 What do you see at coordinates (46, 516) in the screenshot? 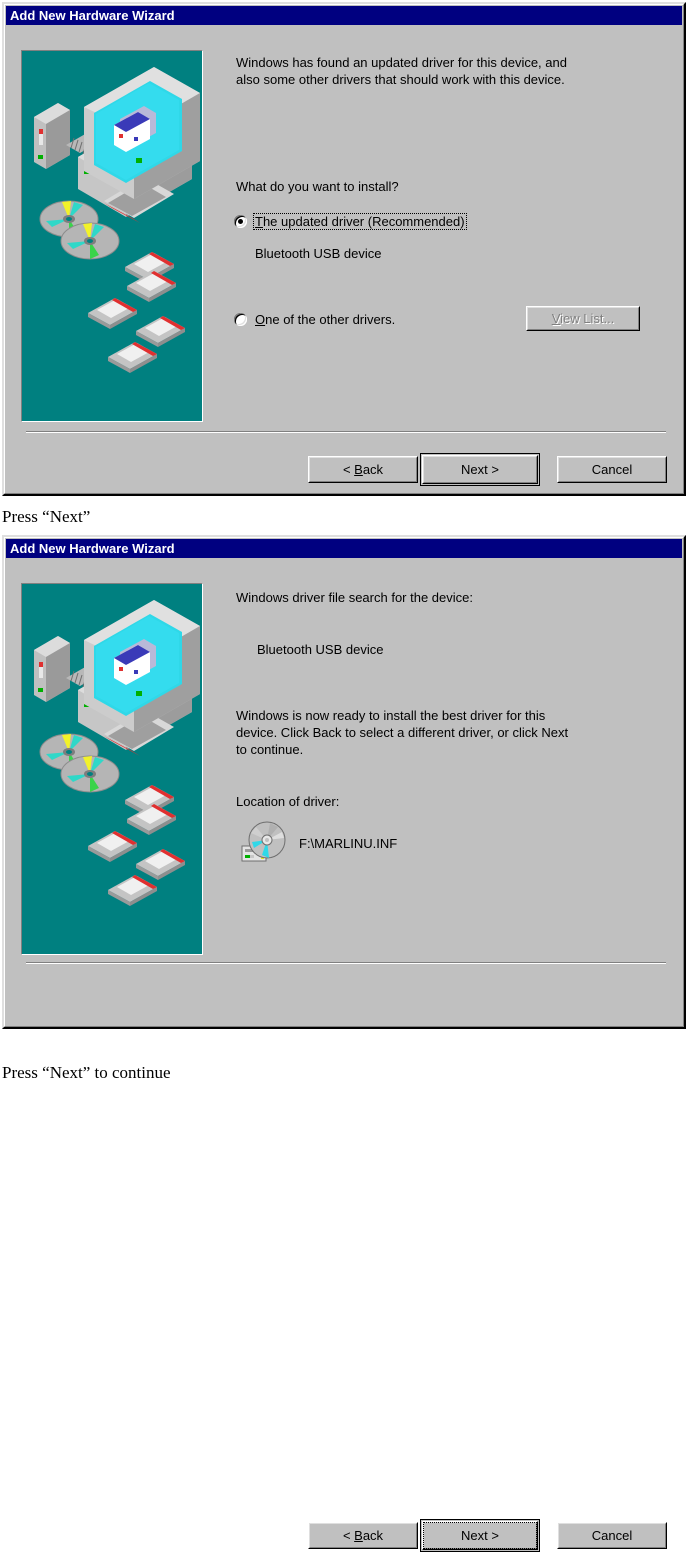
I see `caption-press-next: Press “Next”` at bounding box center [46, 516].